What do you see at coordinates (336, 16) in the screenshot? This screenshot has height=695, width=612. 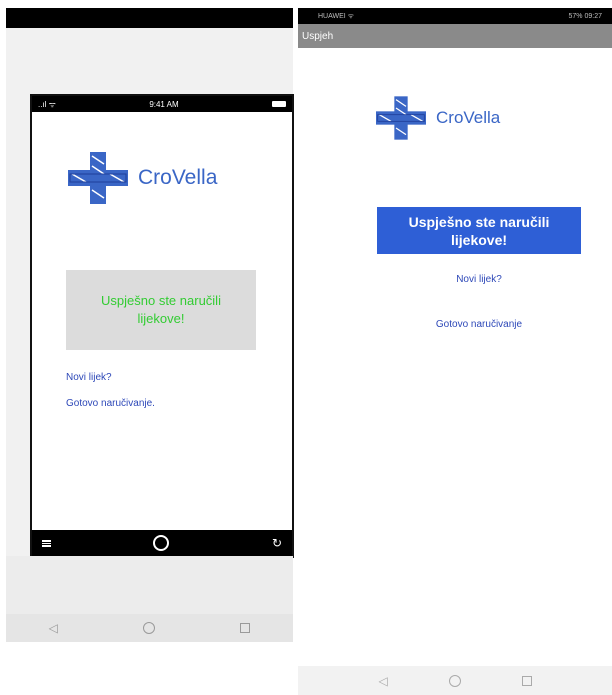 I see `carrier-text: HUAWEI ᯤ` at bounding box center [336, 16].